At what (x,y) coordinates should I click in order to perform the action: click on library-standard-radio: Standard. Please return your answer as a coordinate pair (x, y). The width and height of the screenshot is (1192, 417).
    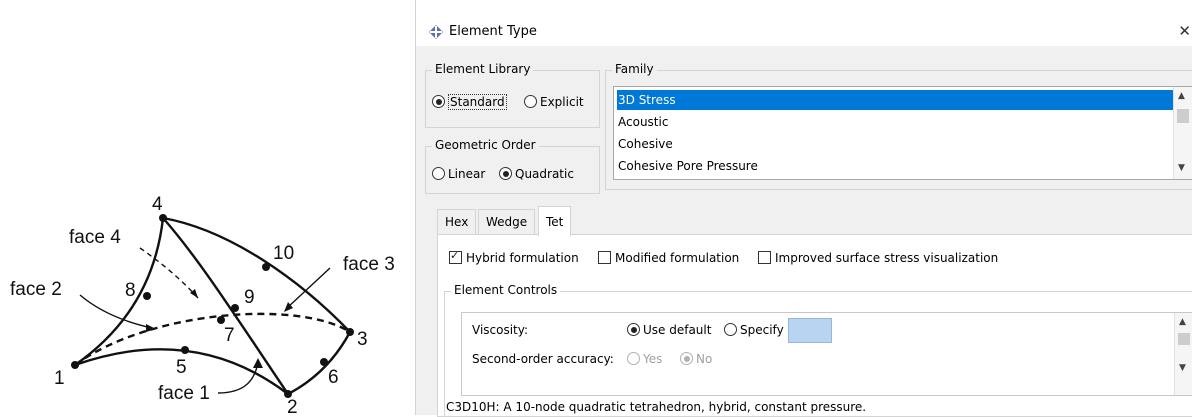
    Looking at the image, I should click on (469, 102).